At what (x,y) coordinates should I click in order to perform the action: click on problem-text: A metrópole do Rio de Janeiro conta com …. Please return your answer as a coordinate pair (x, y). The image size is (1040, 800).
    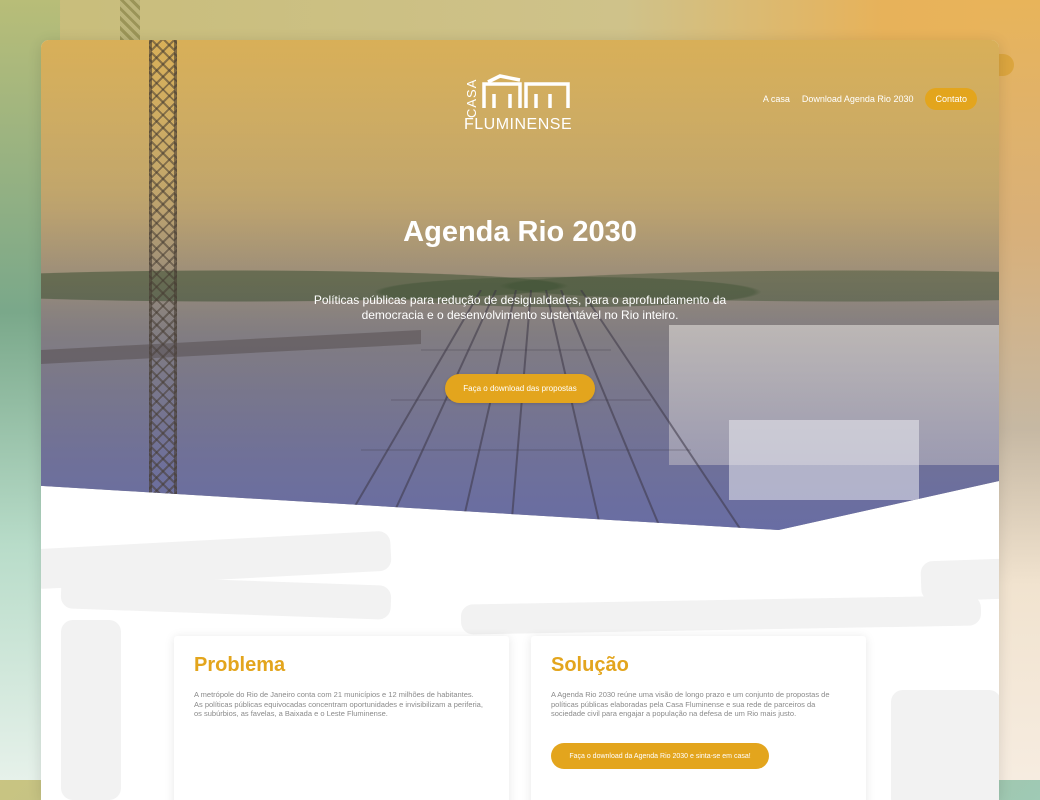
    Looking at the image, I should click on (338, 704).